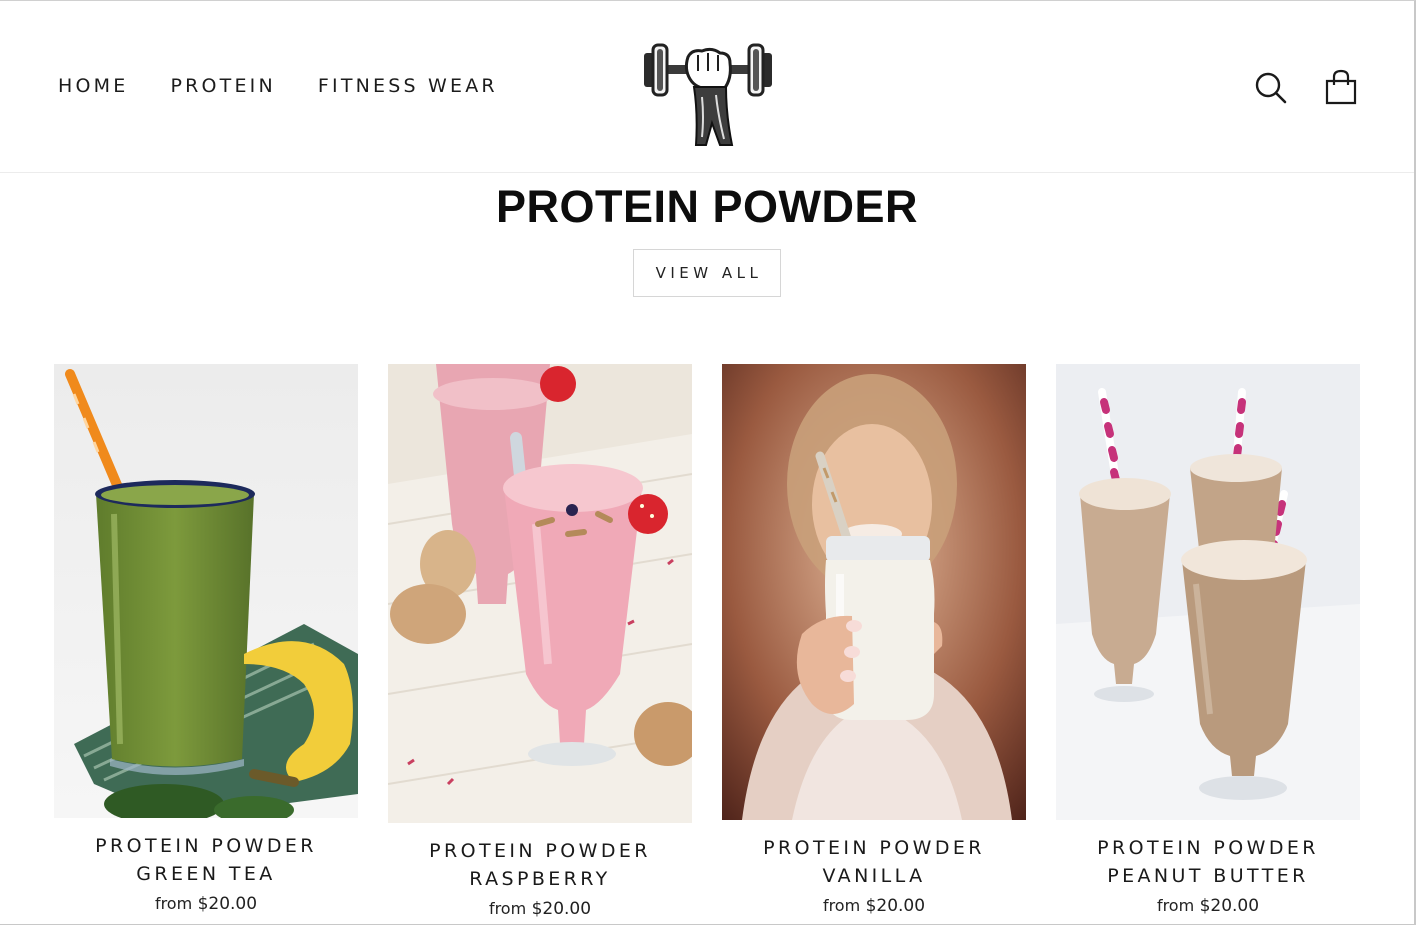  I want to click on search-button, so click(1271, 88).